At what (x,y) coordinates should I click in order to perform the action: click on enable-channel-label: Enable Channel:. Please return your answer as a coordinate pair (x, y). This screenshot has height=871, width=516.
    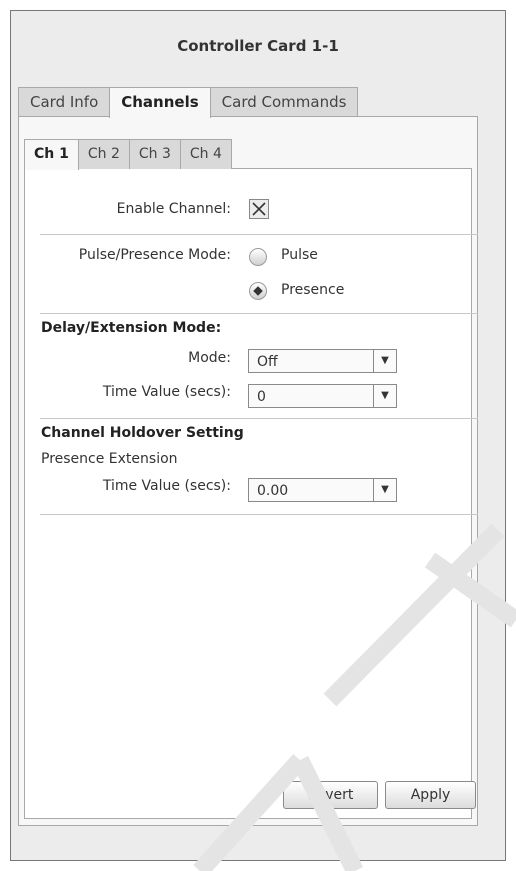
    Looking at the image, I should click on (173, 209).